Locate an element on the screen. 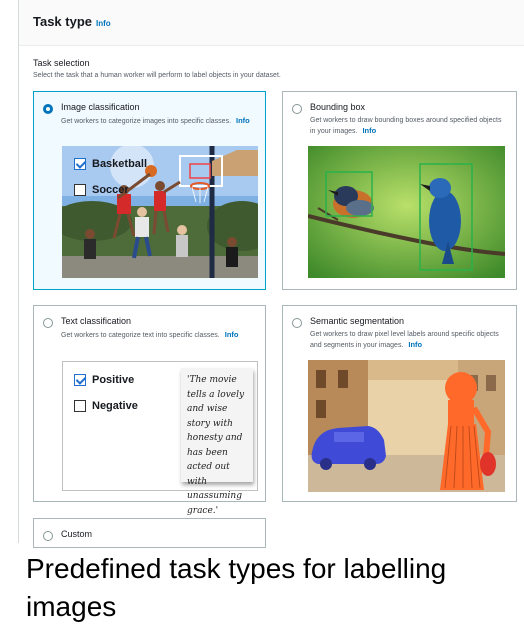 This screenshot has width=524, height=640. image-classification-info-link: Info is located at coordinates (243, 120).